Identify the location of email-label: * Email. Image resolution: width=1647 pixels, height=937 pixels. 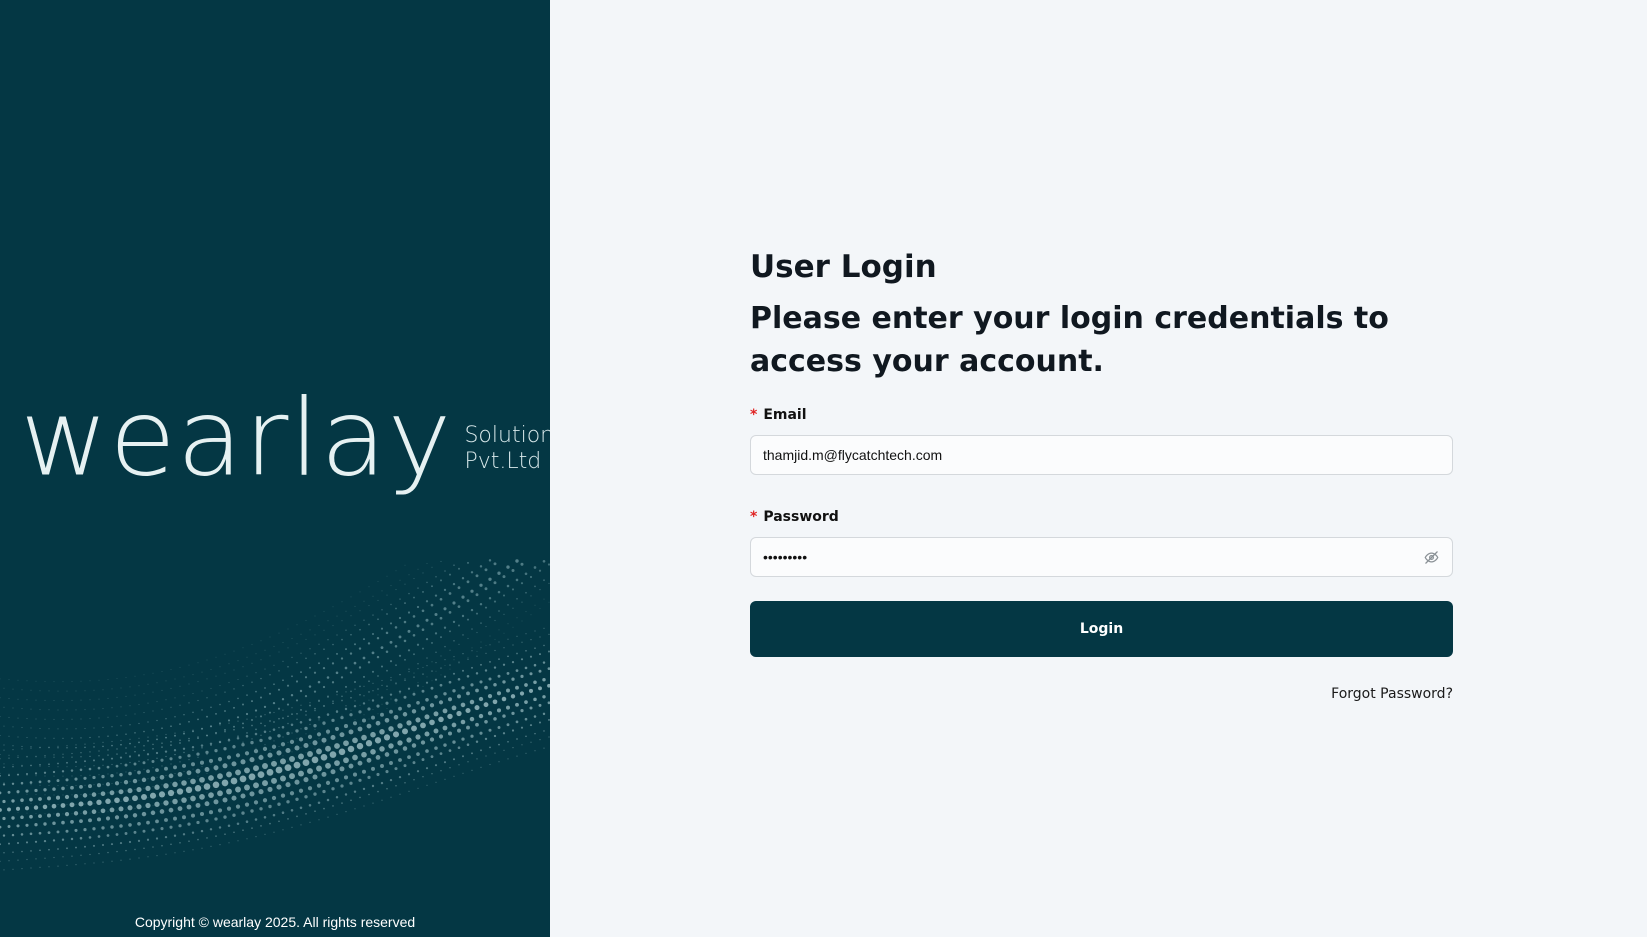
(1101, 417).